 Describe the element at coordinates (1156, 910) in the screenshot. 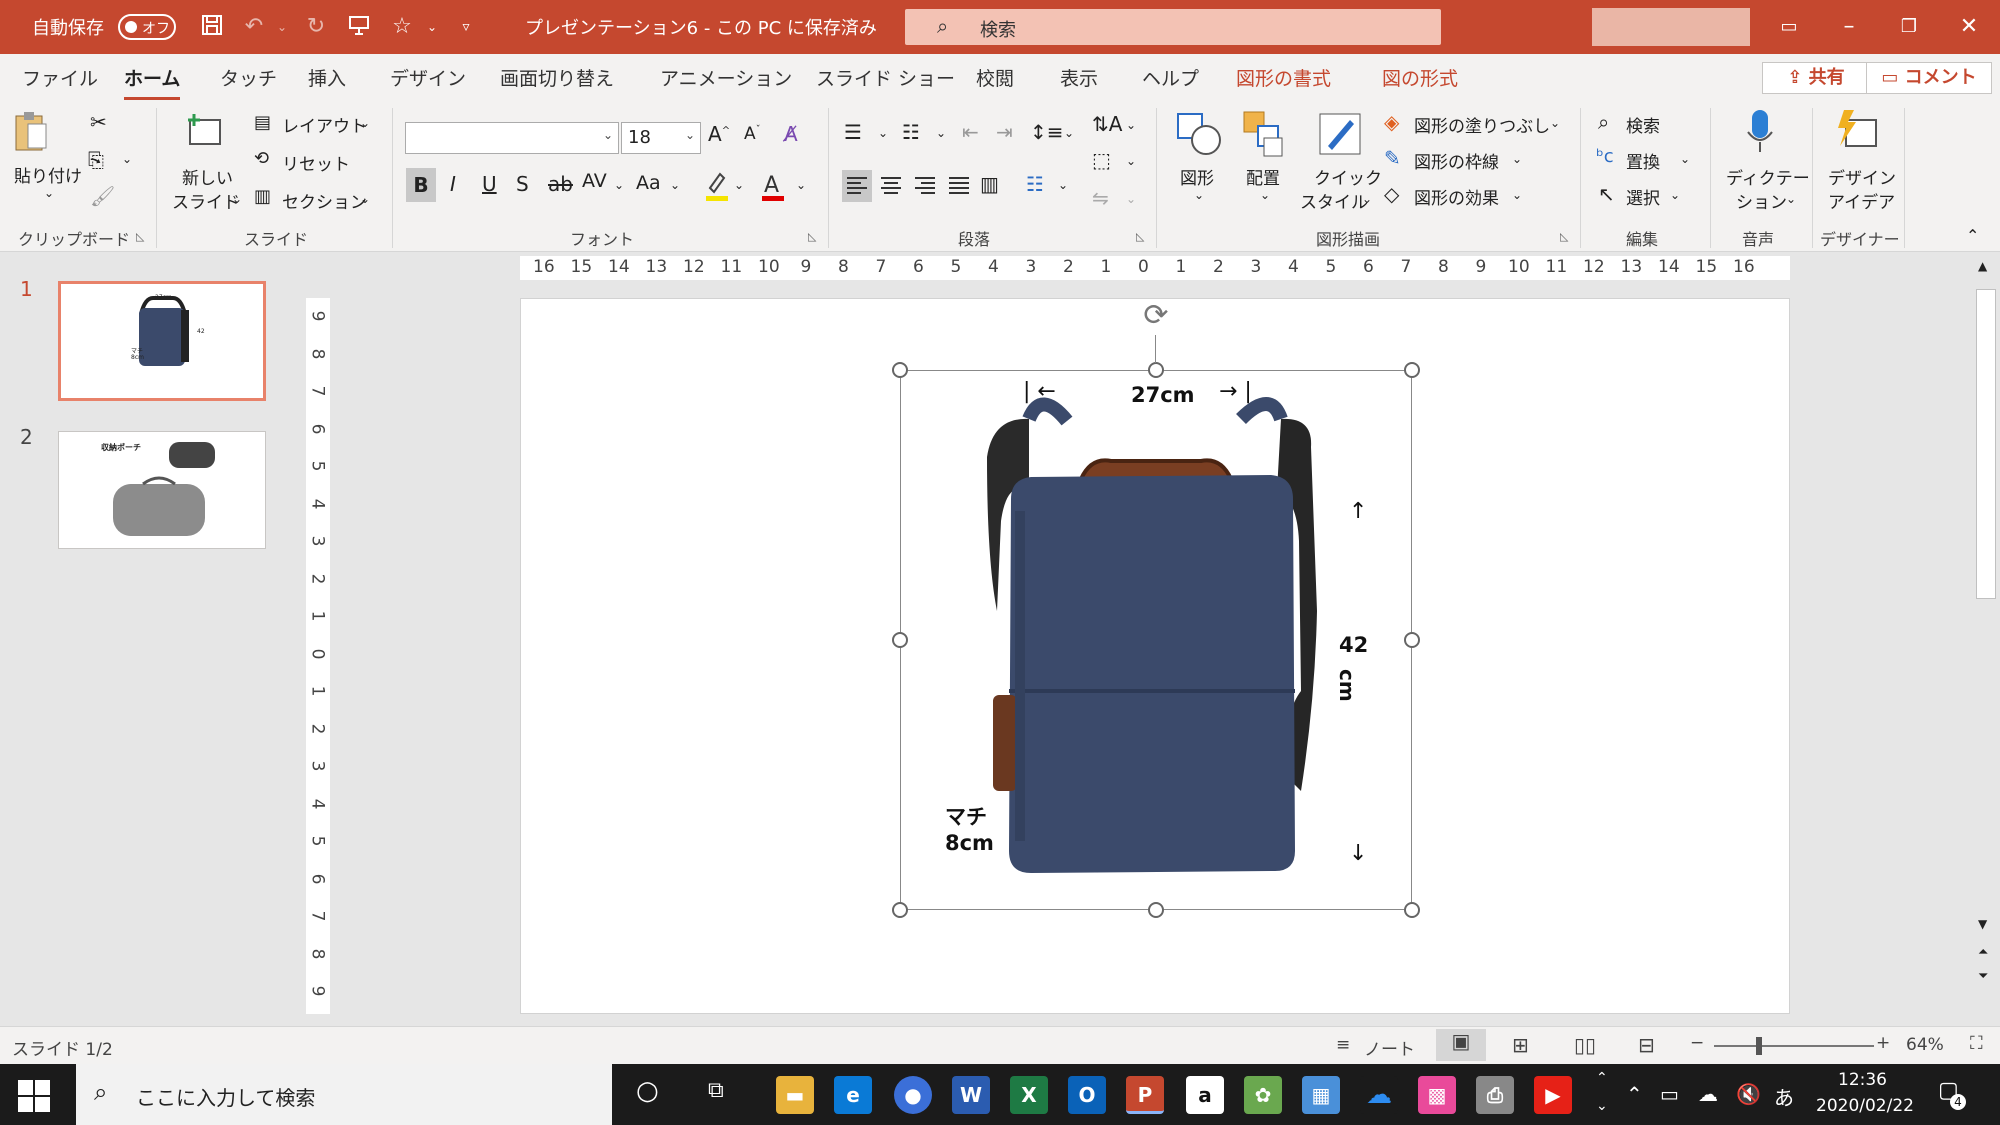

I see `resize-handle-bottom` at that location.